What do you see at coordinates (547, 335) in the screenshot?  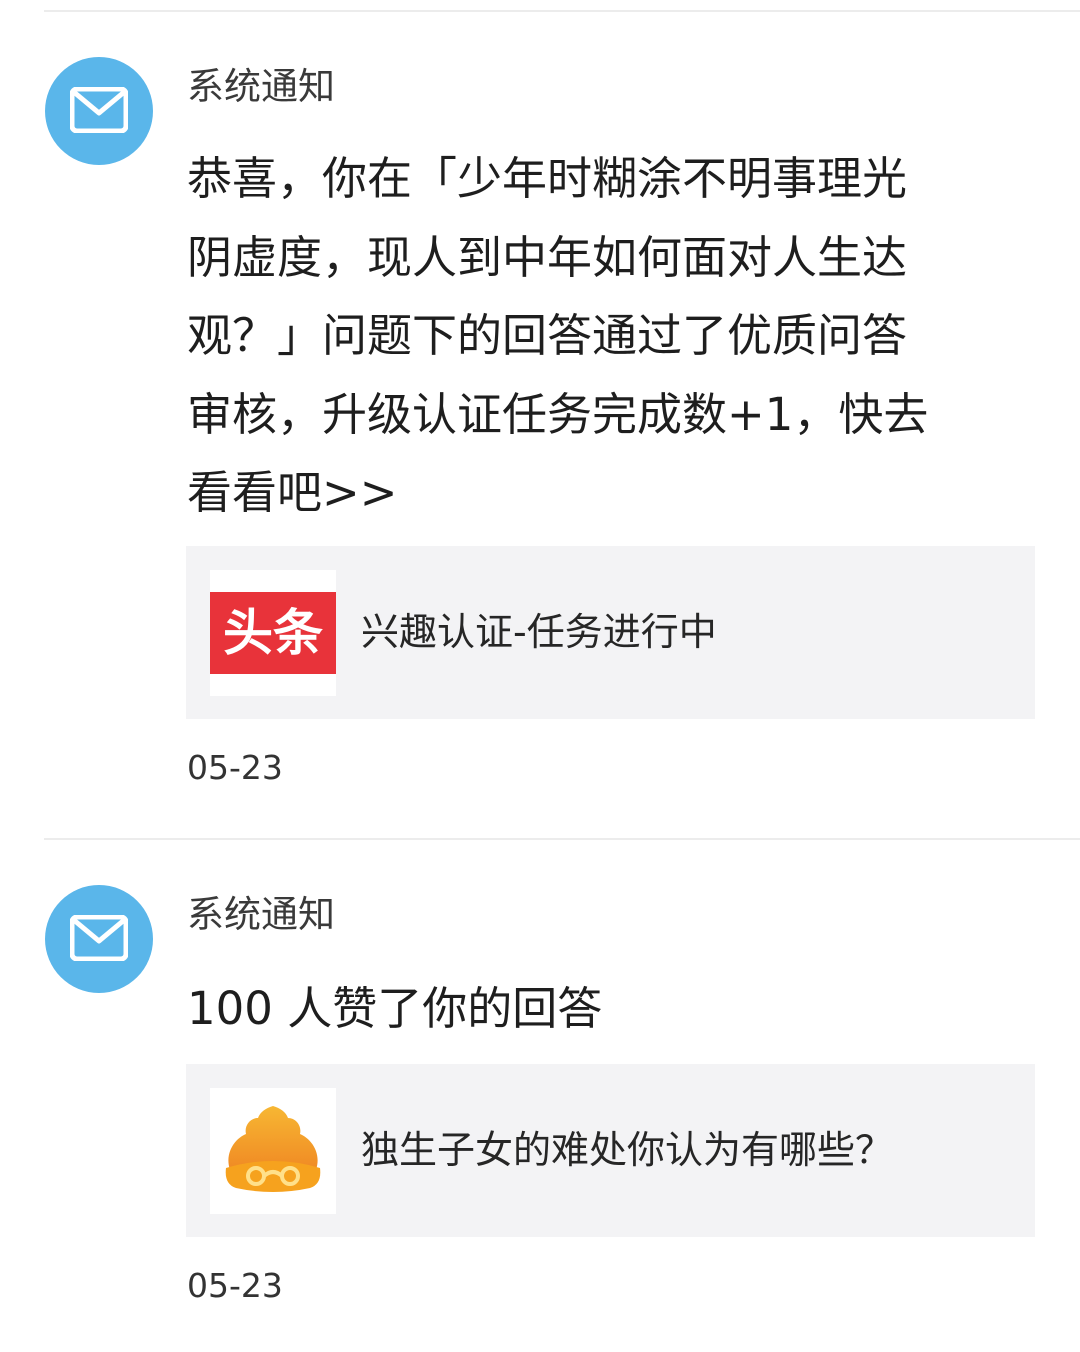 I see `message-line: 观？」问题下的回答通过了优质问答` at bounding box center [547, 335].